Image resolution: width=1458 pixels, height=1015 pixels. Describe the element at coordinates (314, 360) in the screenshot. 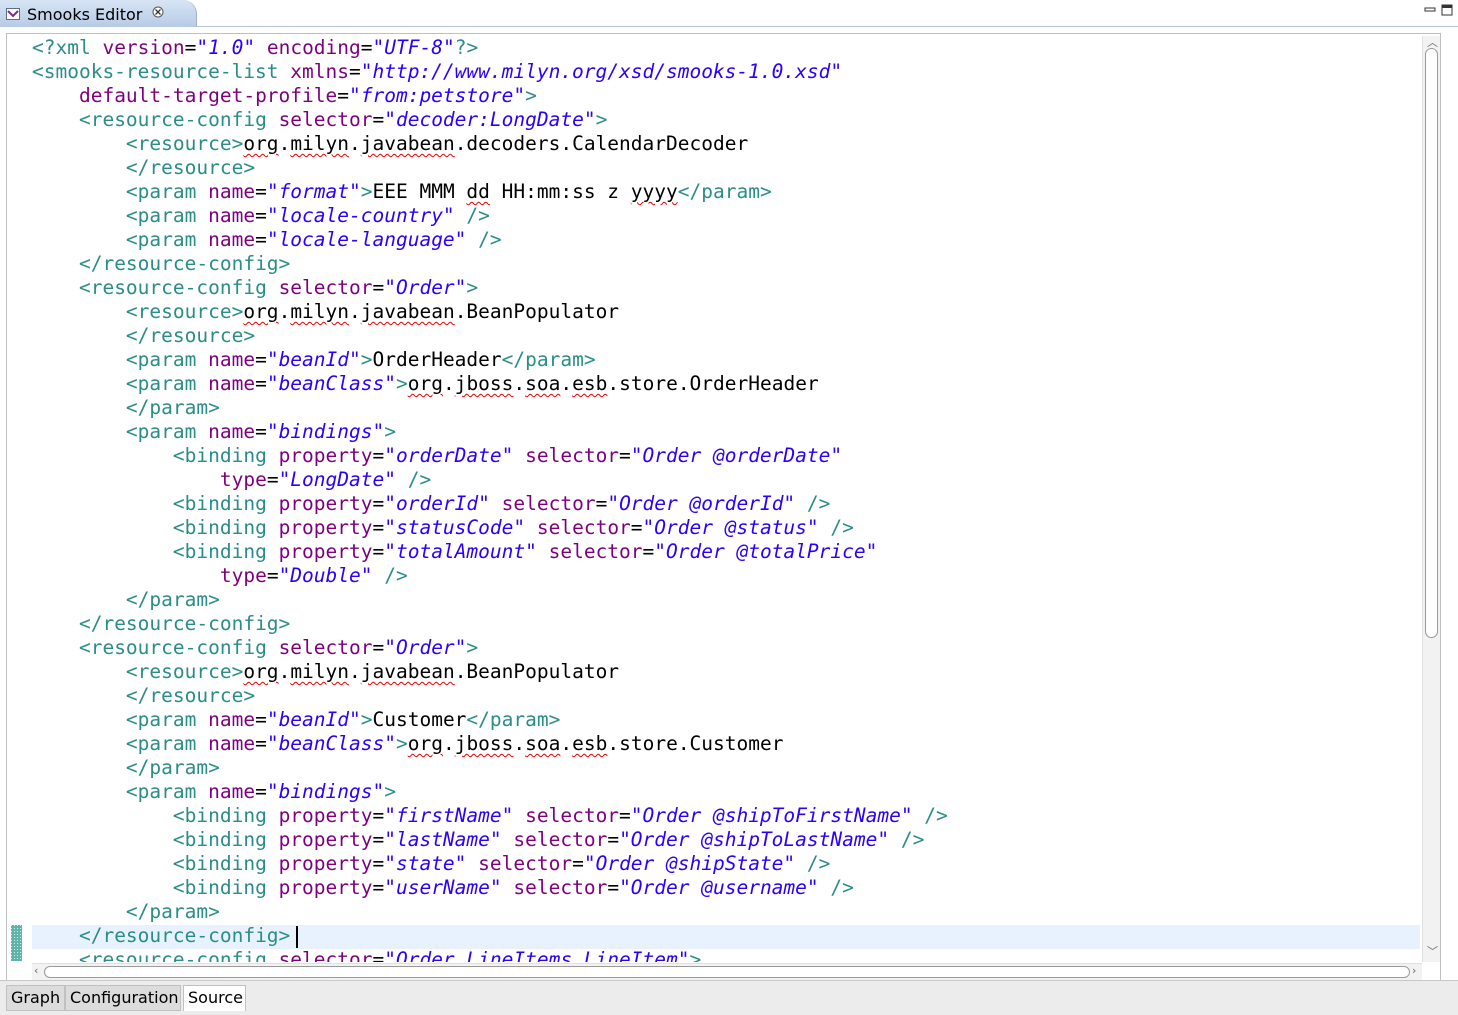

I see `code-line: <param name="beanId">OrderHeader</param>` at that location.